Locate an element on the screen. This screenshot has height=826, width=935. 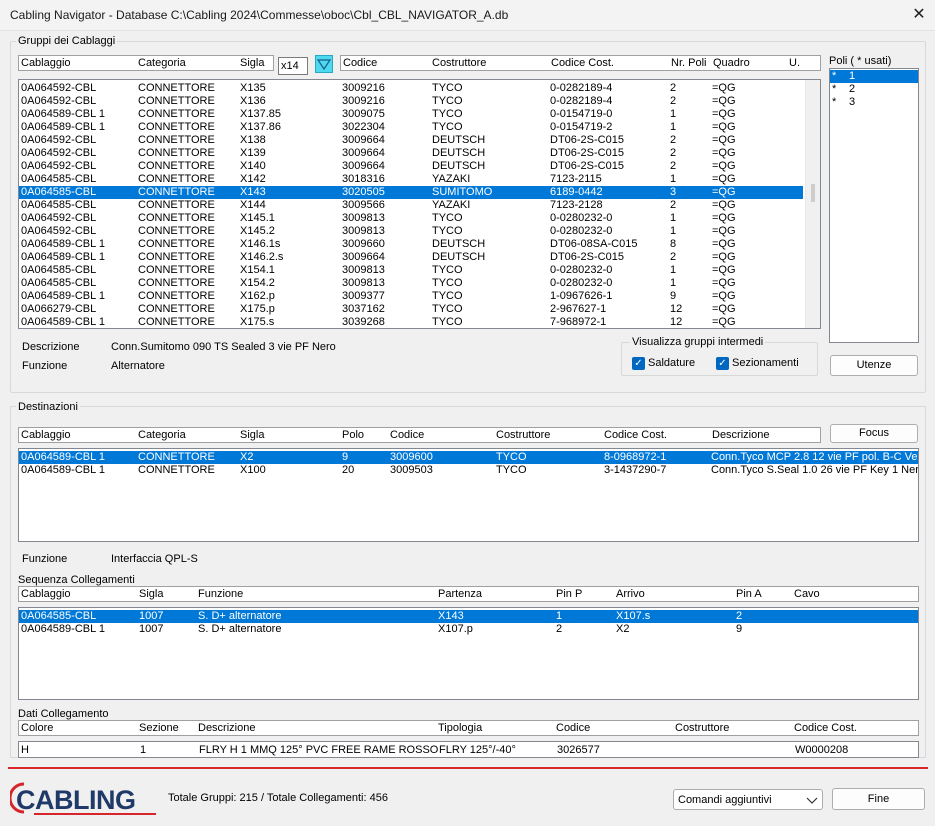
seq-header-pin-a: Pin A is located at coordinates (749, 594).